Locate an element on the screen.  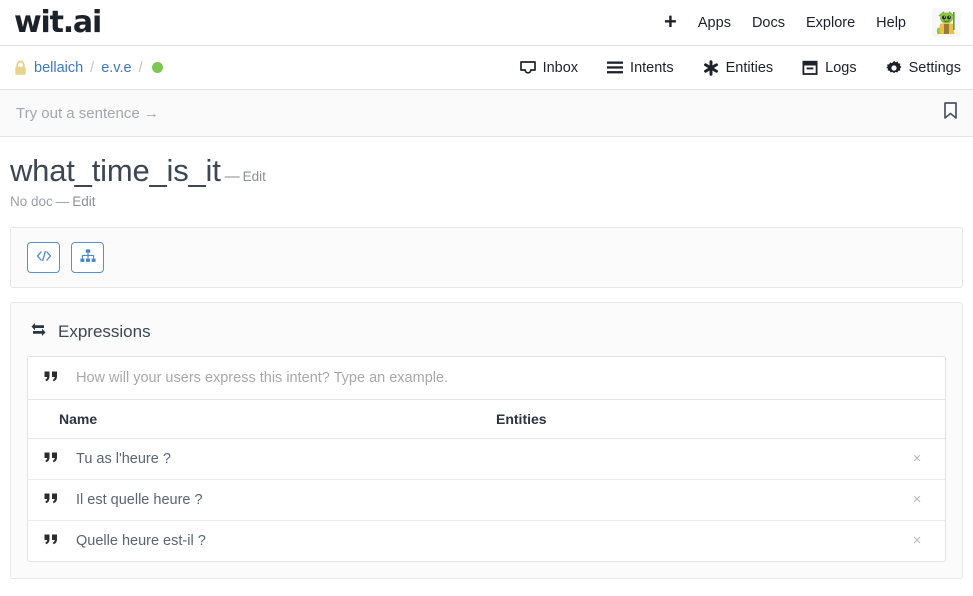
nav-label-logs: Logs is located at coordinates (841, 67).